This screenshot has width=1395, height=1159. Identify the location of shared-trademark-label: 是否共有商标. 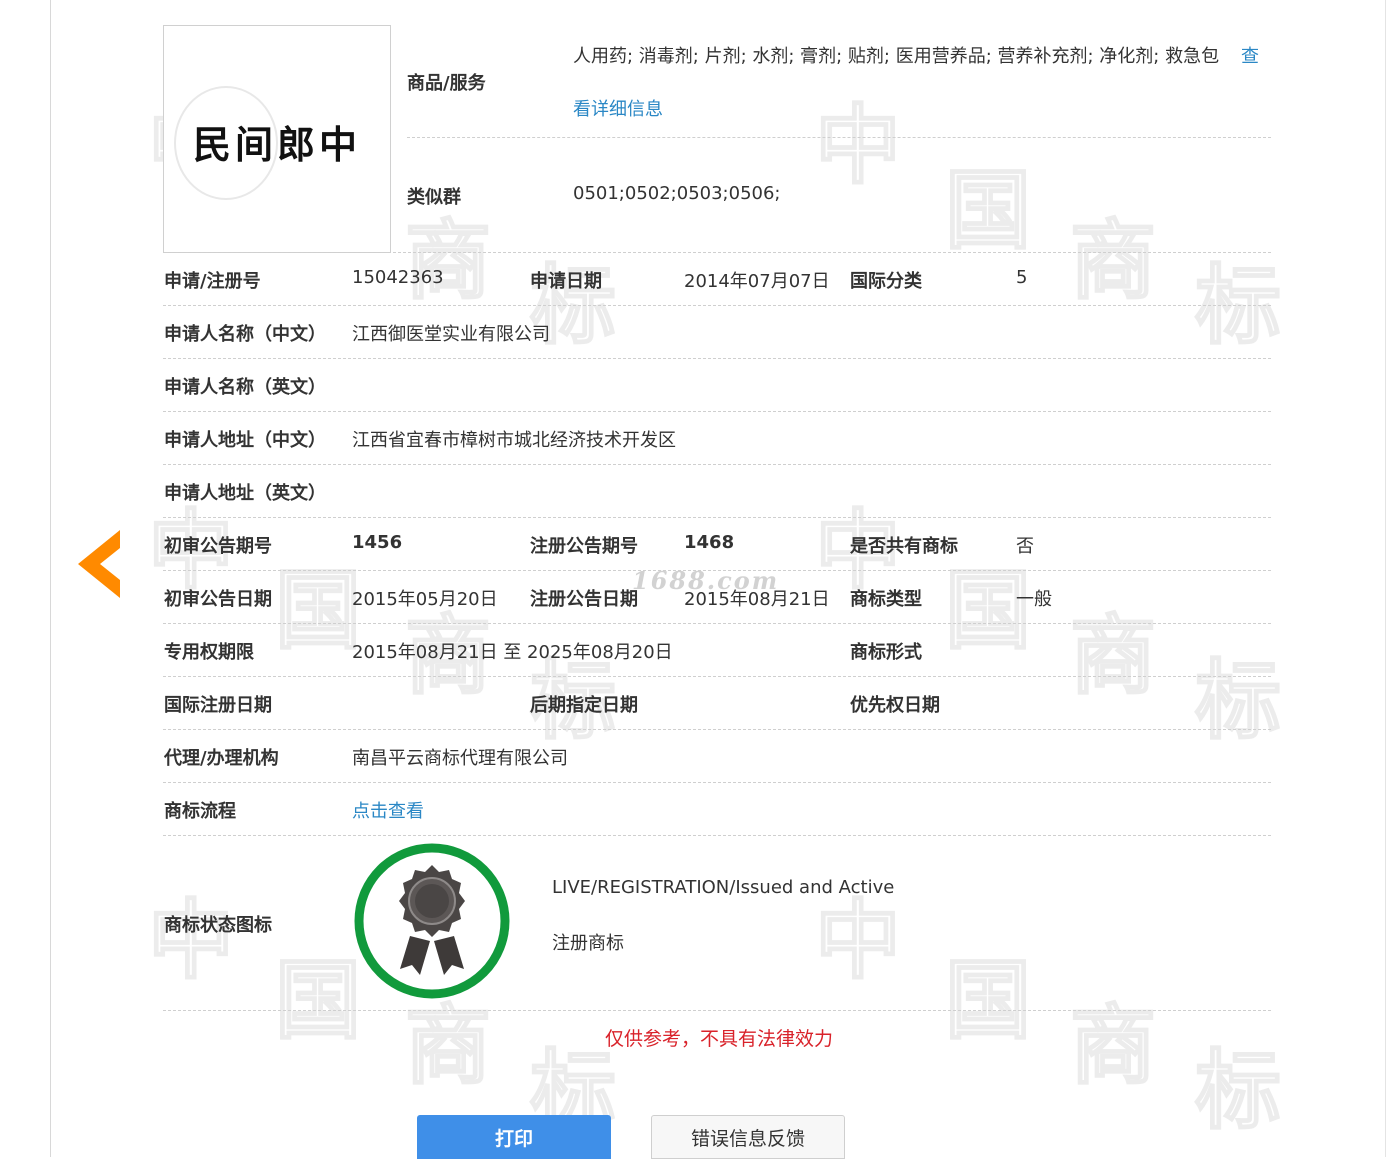
(904, 546).